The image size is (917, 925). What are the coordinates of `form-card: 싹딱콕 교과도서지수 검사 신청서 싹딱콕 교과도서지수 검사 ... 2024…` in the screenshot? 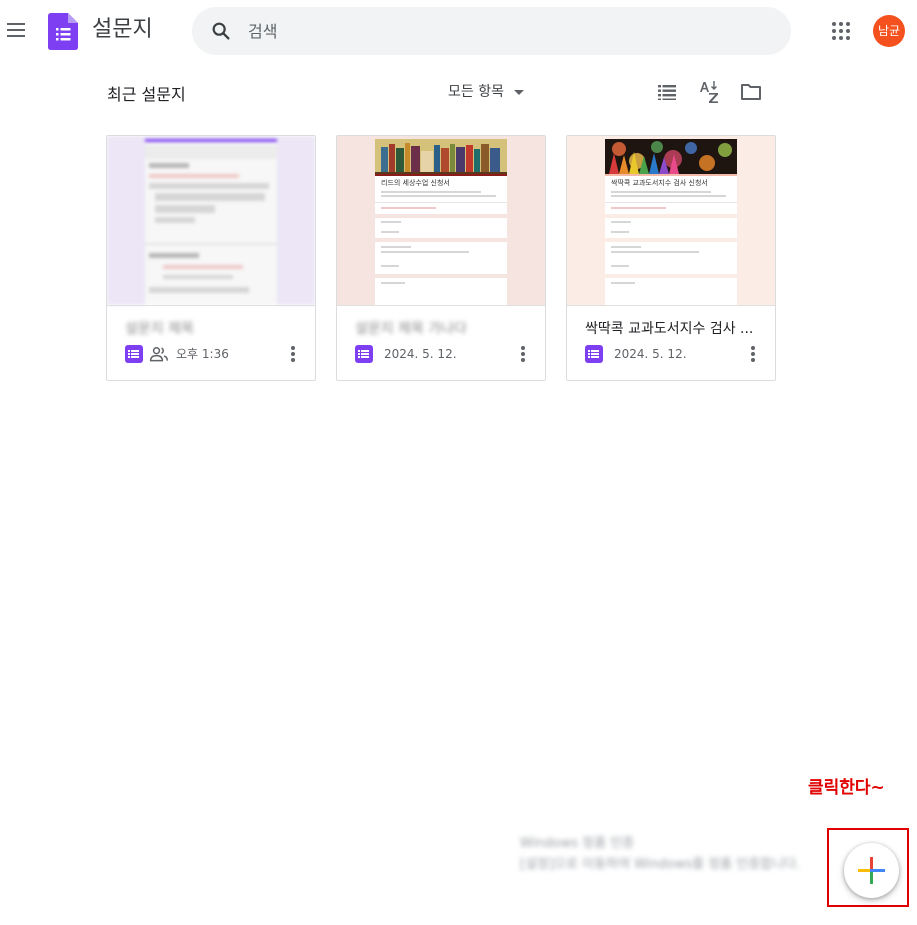 It's located at (671, 258).